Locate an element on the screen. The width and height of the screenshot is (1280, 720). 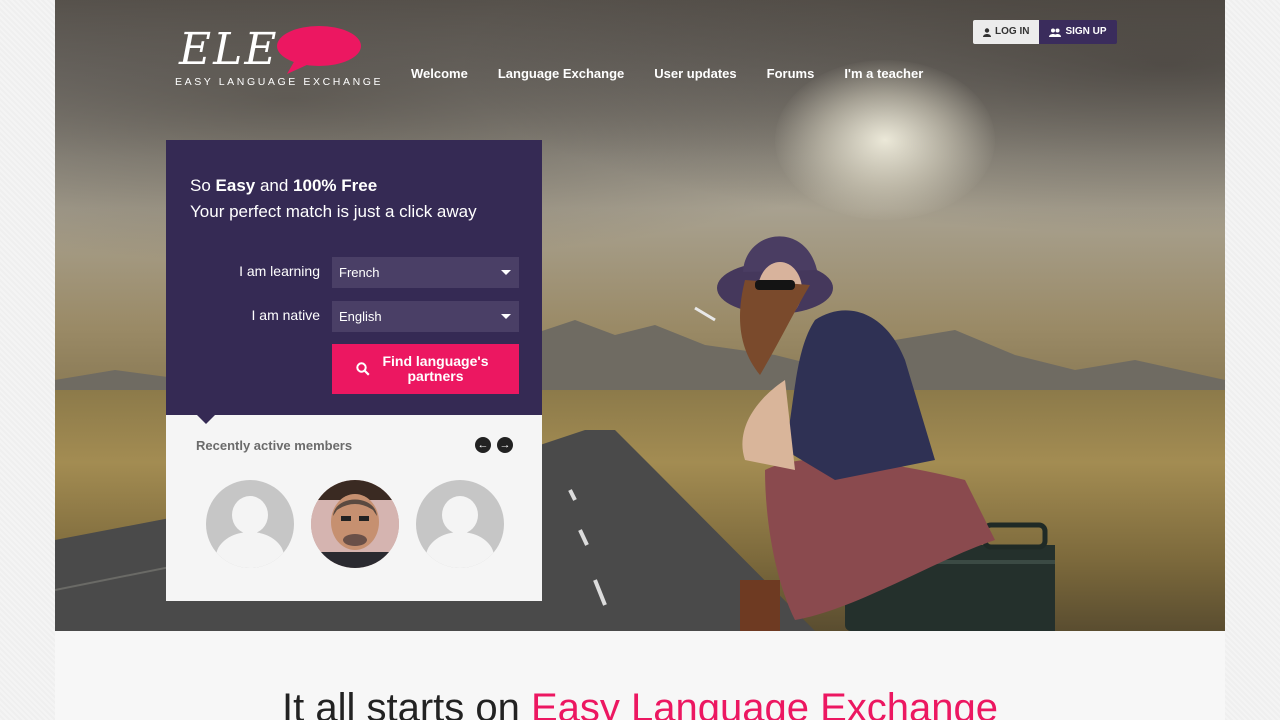
login-label: LOG IN is located at coordinates (1012, 31).